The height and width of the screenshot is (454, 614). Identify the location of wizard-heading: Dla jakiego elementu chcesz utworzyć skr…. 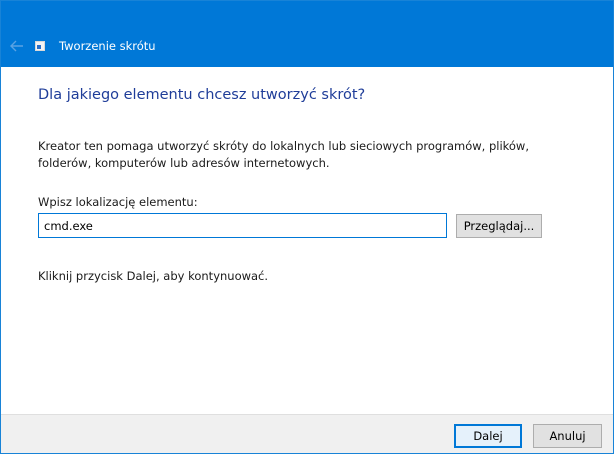
(202, 95).